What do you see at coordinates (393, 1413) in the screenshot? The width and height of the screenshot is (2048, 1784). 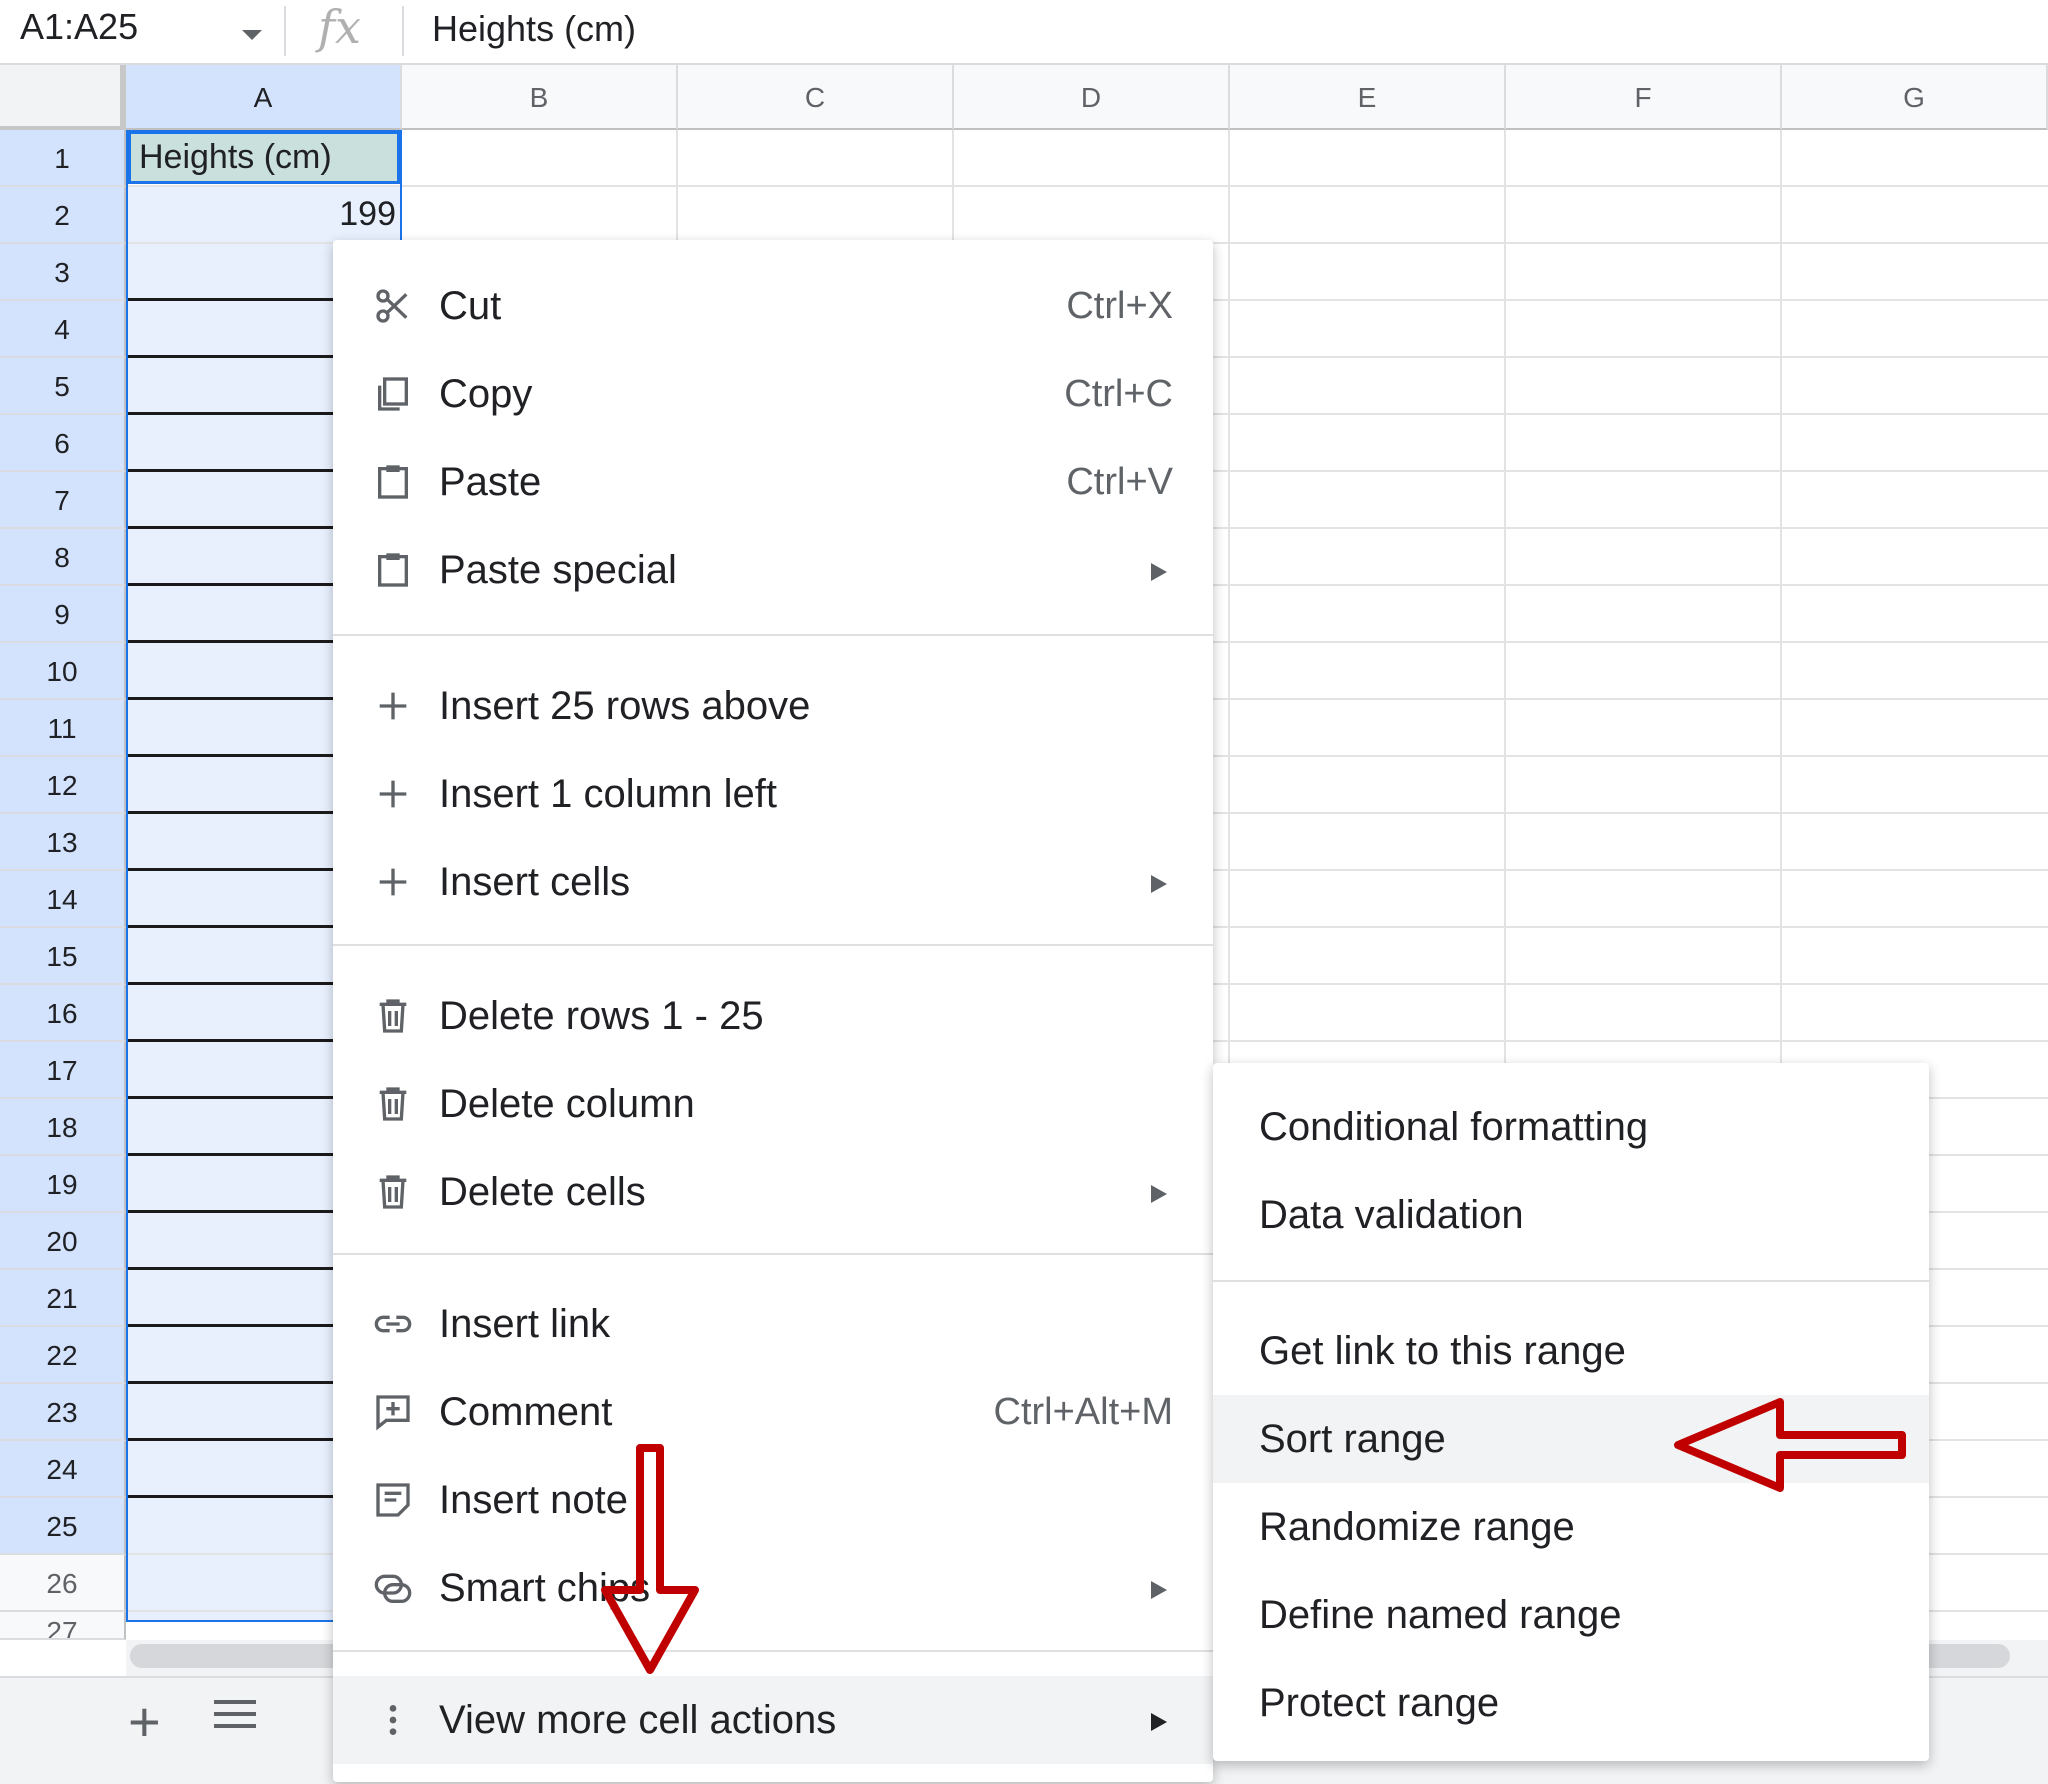 I see `comment-add-icon` at bounding box center [393, 1413].